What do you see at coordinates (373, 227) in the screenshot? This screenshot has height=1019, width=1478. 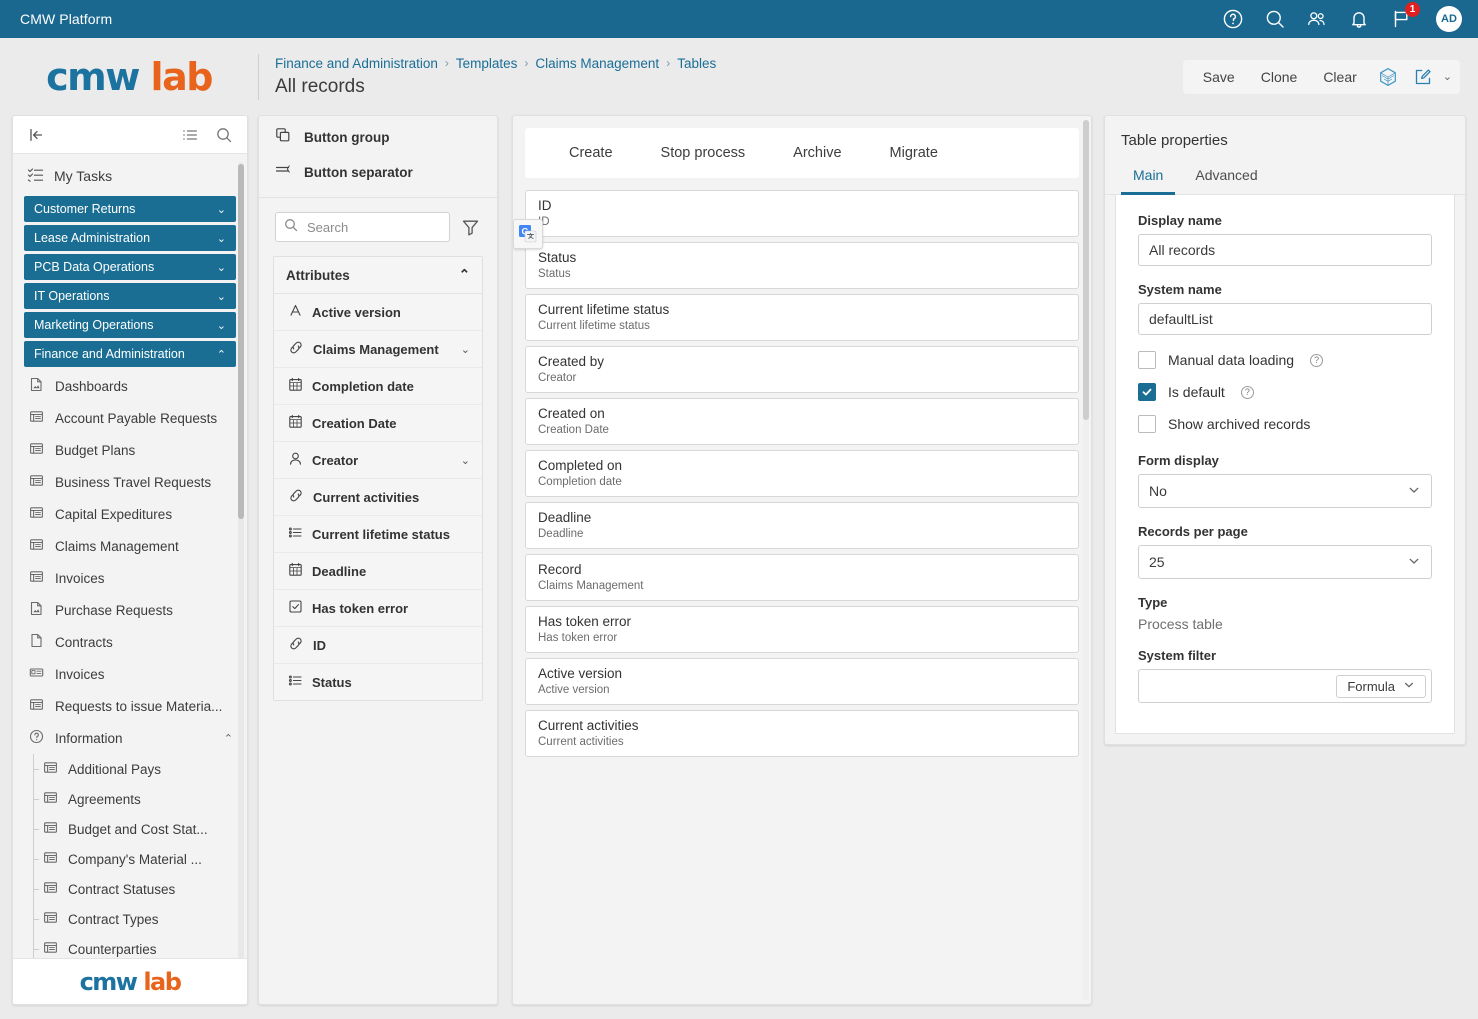 I see `search-input` at bounding box center [373, 227].